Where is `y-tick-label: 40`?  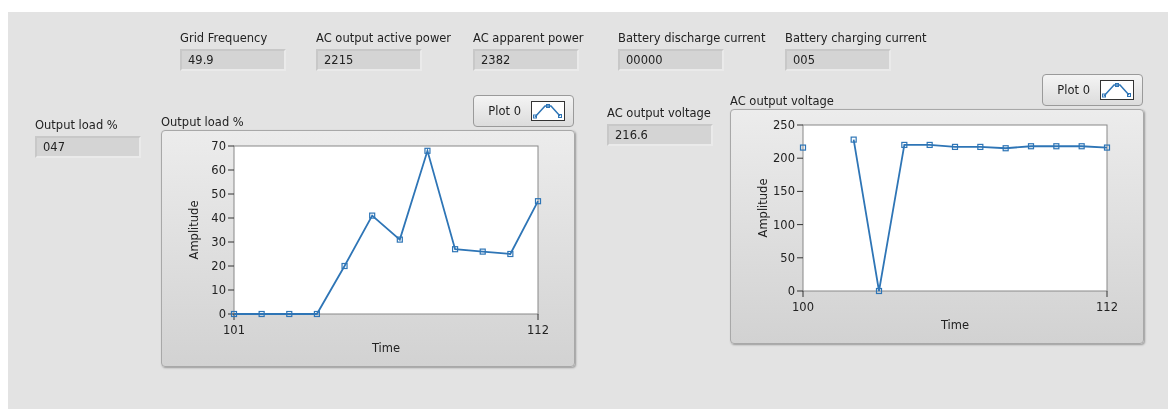
y-tick-label: 40 is located at coordinates (218, 218).